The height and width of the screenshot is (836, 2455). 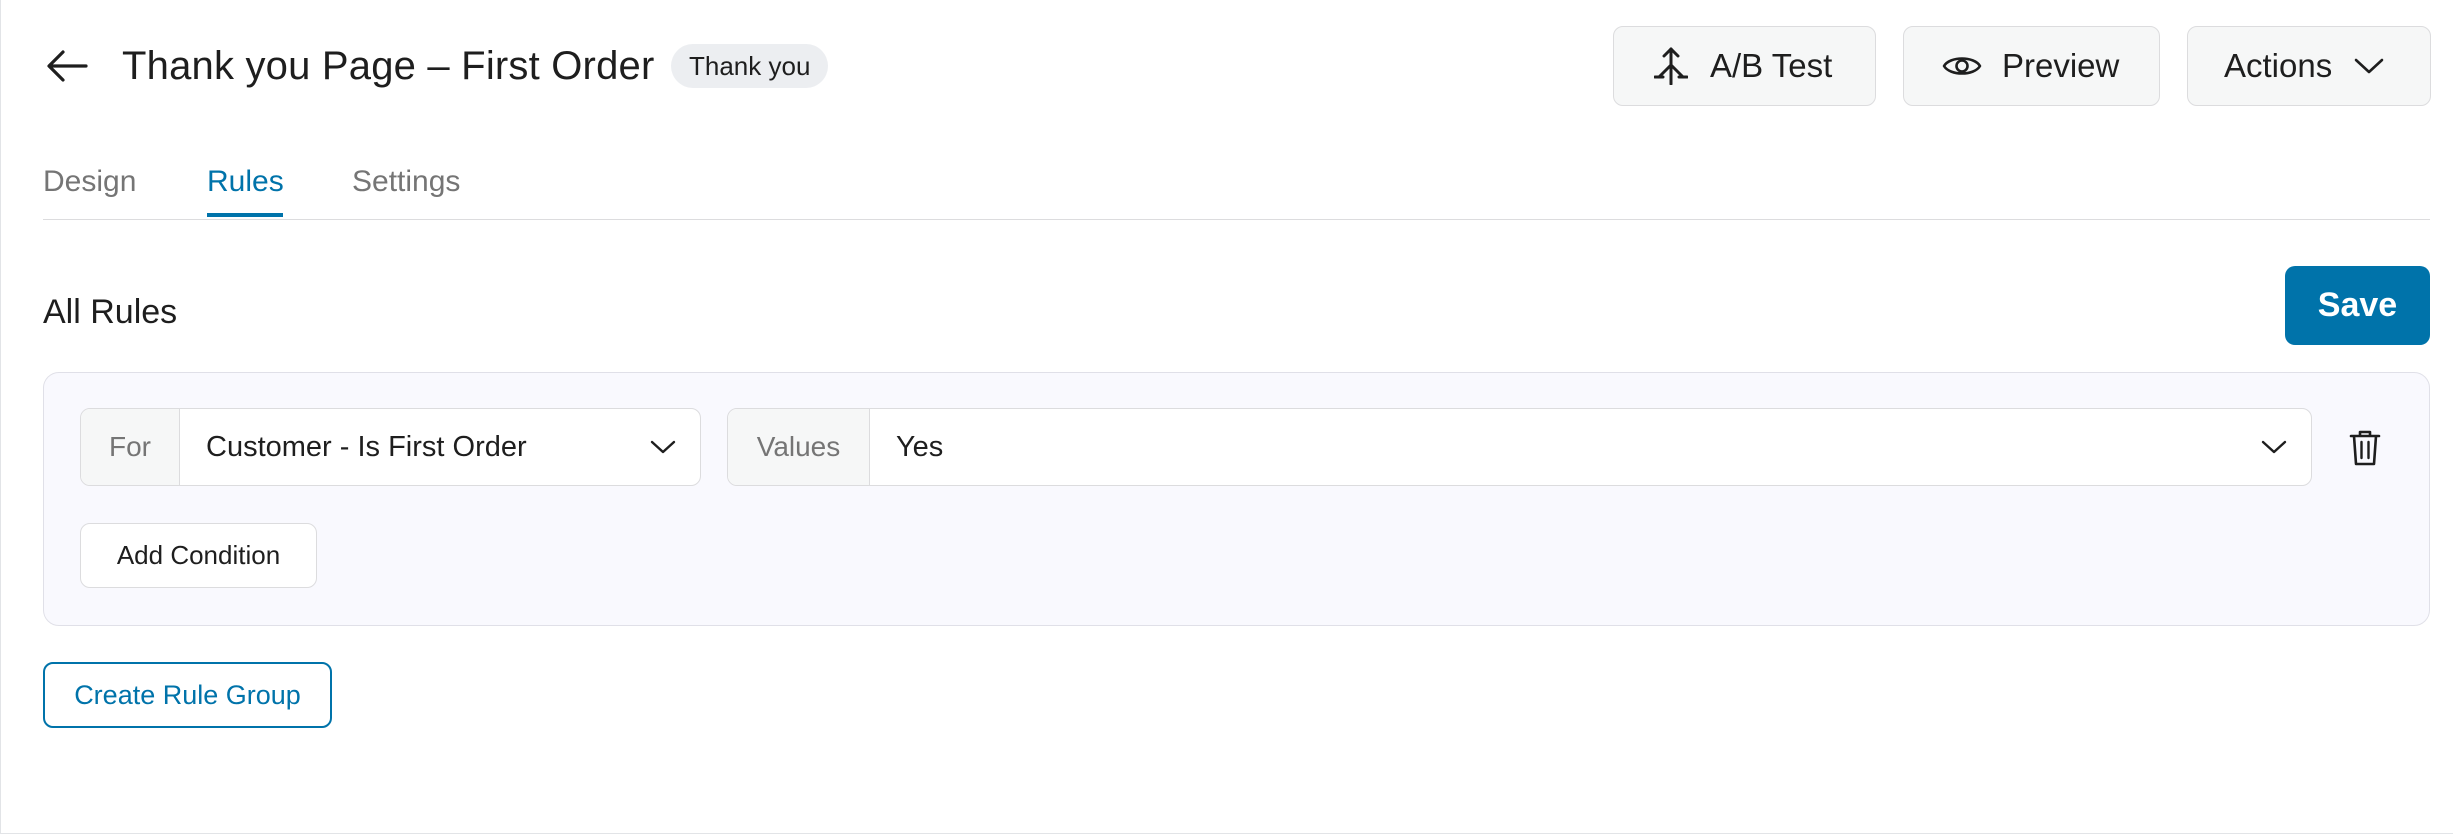 I want to click on tab-rules: Rules, so click(x=245, y=182).